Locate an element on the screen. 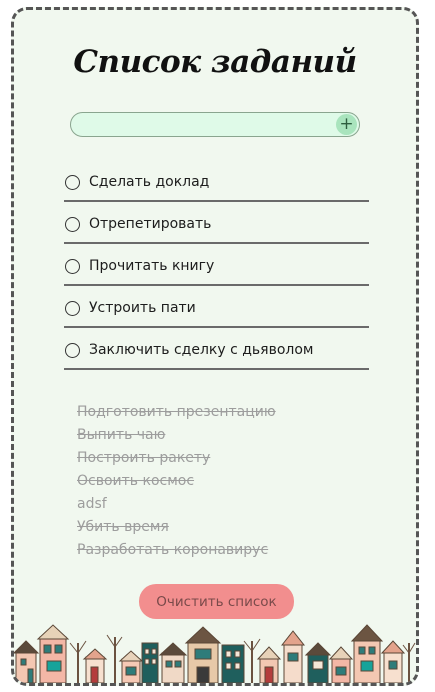  task-item: Устроить пати is located at coordinates (216, 307).